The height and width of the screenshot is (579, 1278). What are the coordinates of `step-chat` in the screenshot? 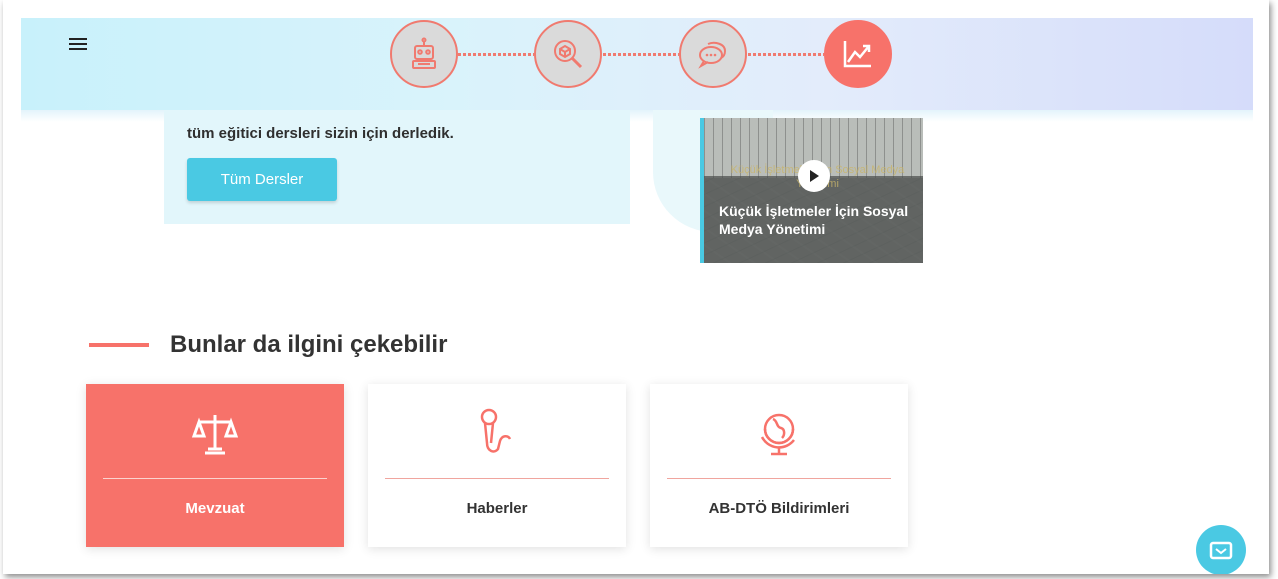 It's located at (713, 54).